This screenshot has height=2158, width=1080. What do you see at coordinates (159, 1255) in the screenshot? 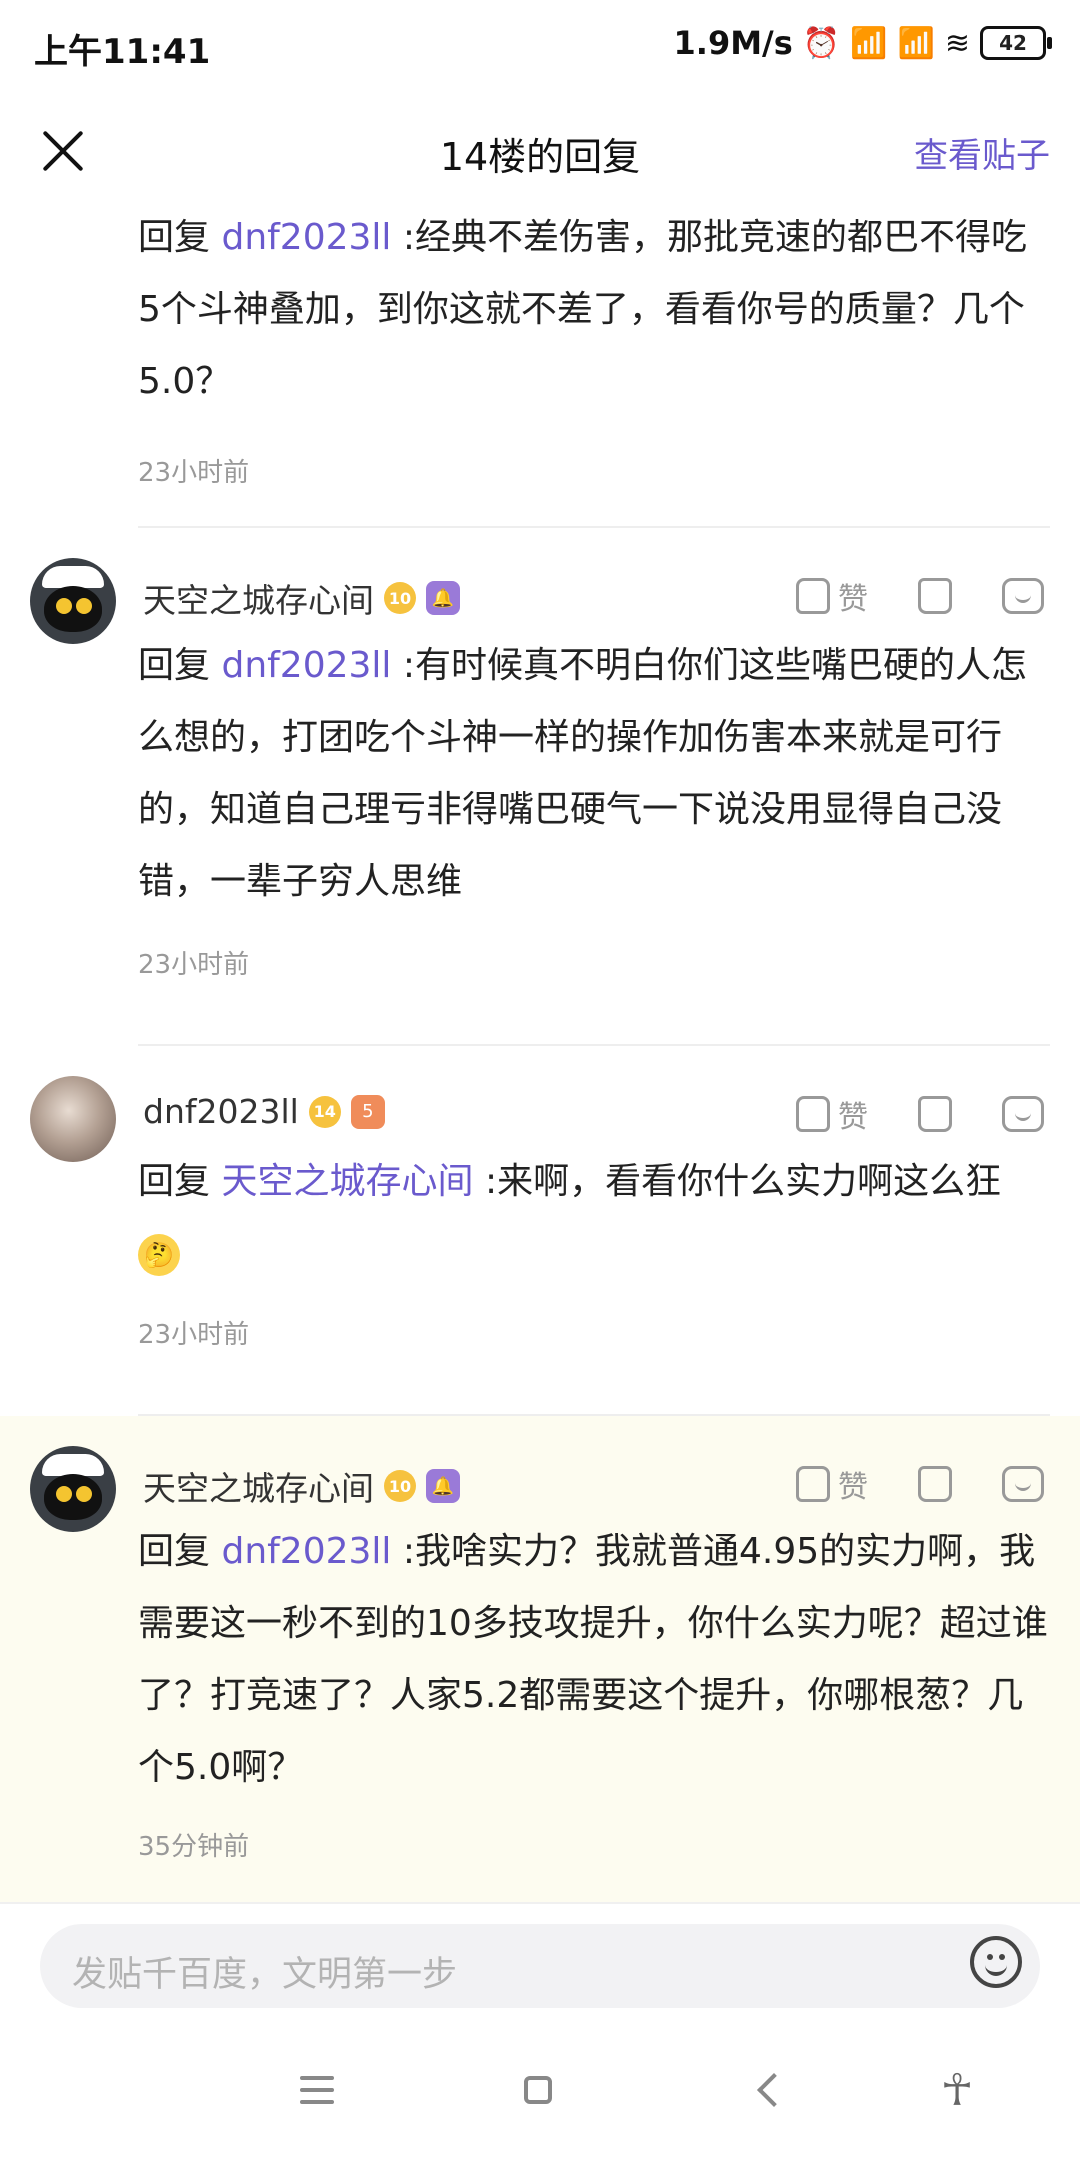
I see `thinking-emoji-icon: 🤔` at bounding box center [159, 1255].